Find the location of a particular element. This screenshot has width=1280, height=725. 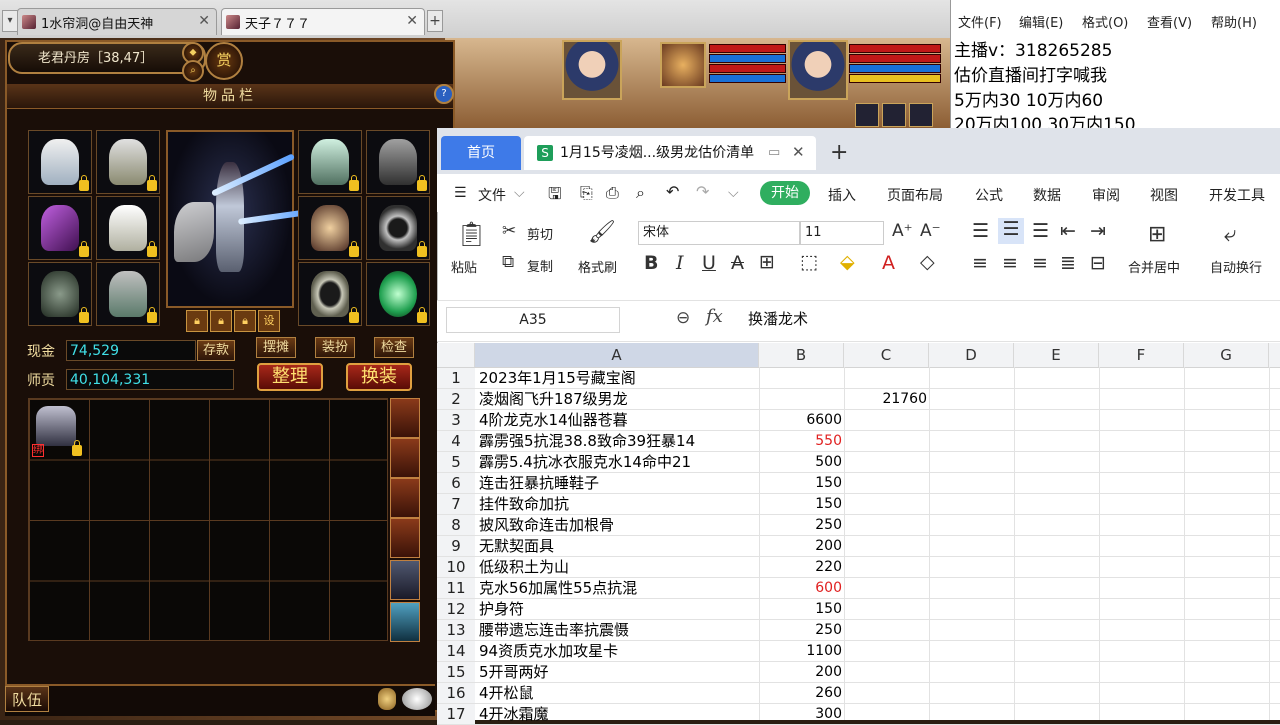

team-button: 队伍 is located at coordinates (27, 699).